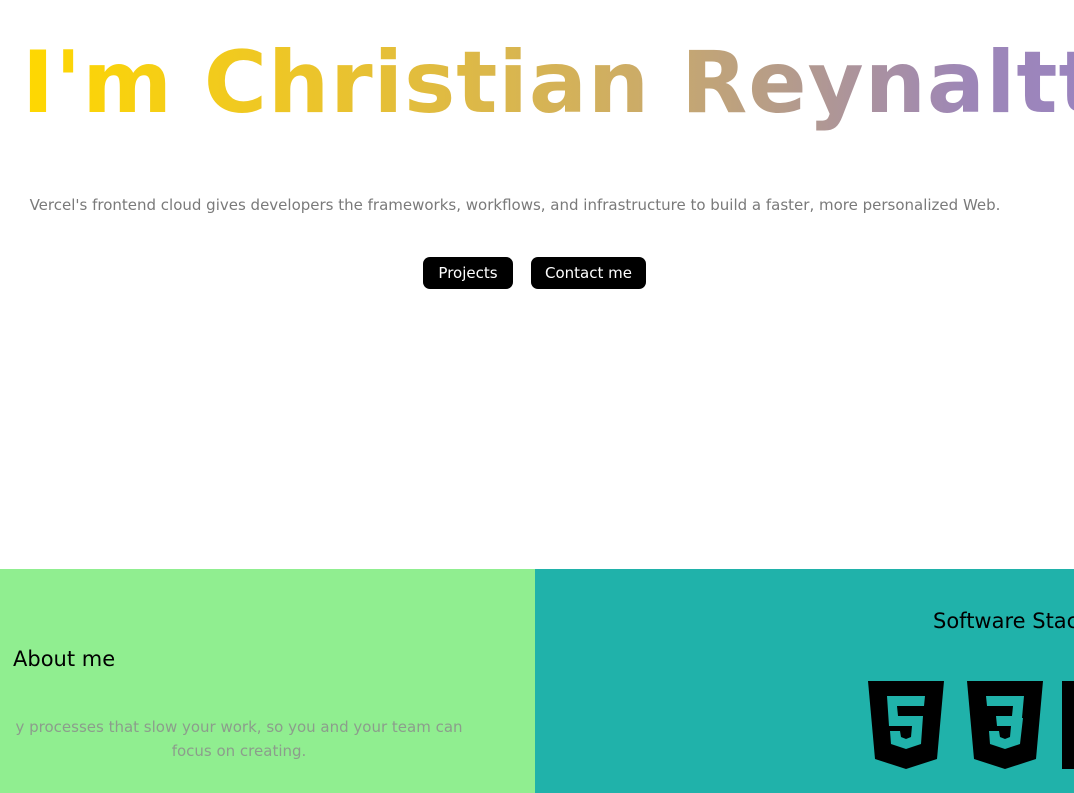 The image size is (1074, 793). Describe the element at coordinates (468, 273) in the screenshot. I see `projects-button: Projects` at that location.